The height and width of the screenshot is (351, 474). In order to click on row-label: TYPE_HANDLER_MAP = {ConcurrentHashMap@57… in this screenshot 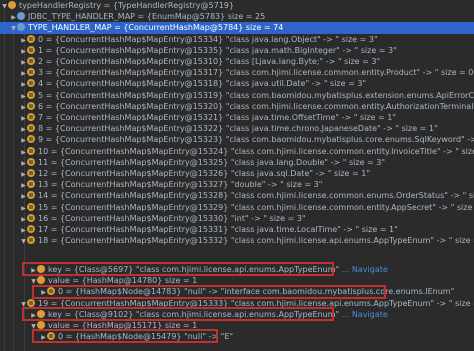, I will do `click(156, 28)`.